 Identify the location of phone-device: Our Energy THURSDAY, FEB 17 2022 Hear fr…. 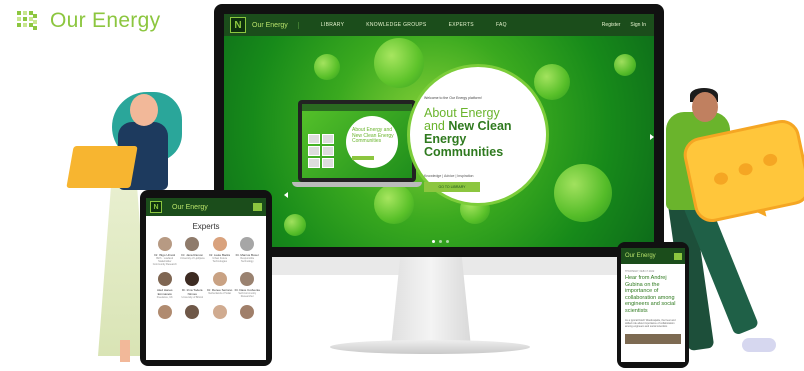
(653, 305).